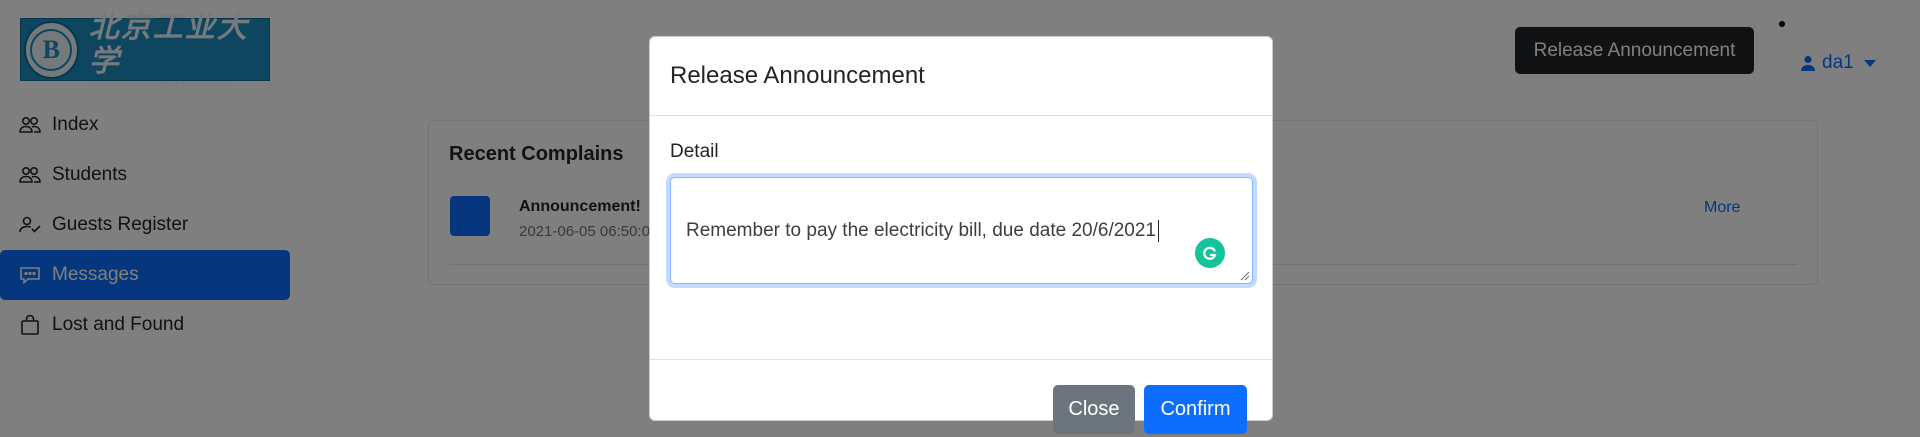 The image size is (1920, 437). I want to click on modal-footer: Close Confirm, so click(961, 397).